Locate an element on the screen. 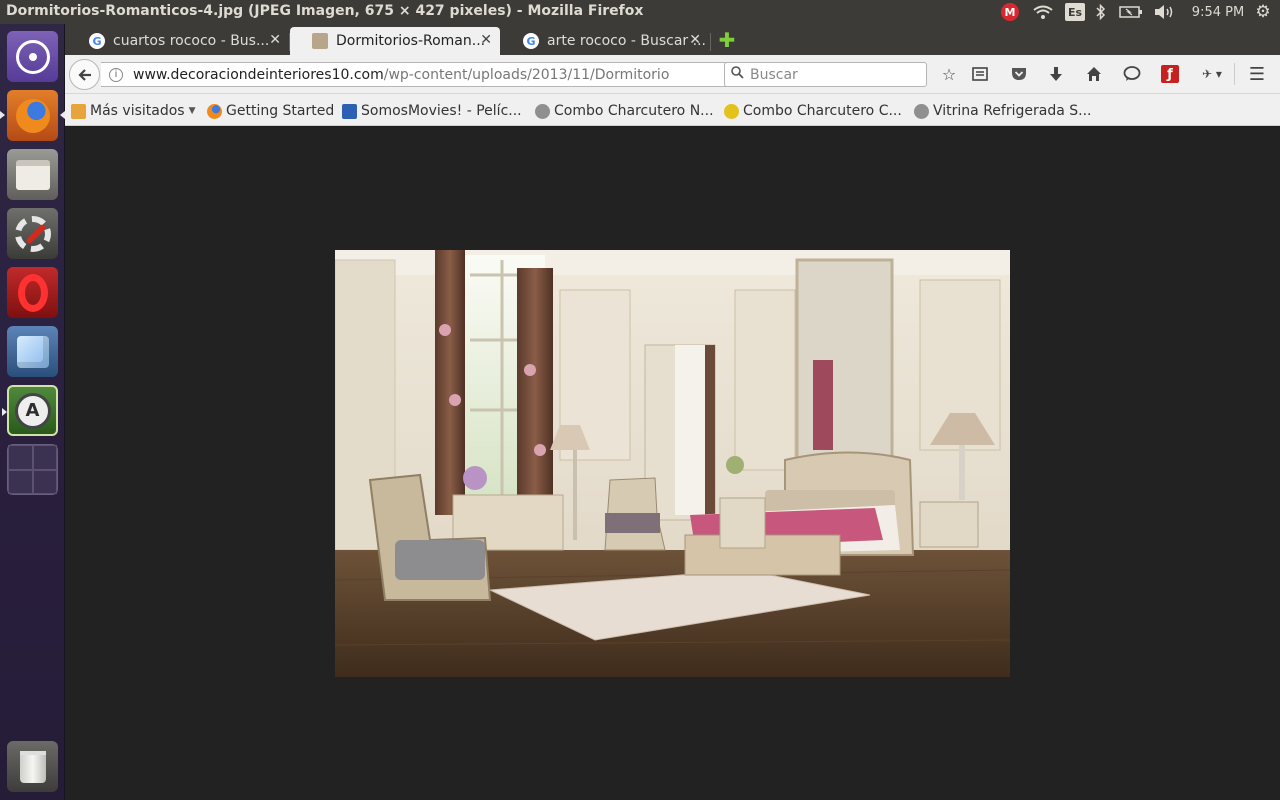 This screenshot has height=800, width=1280. download-icon is located at coordinates (1056, 74).